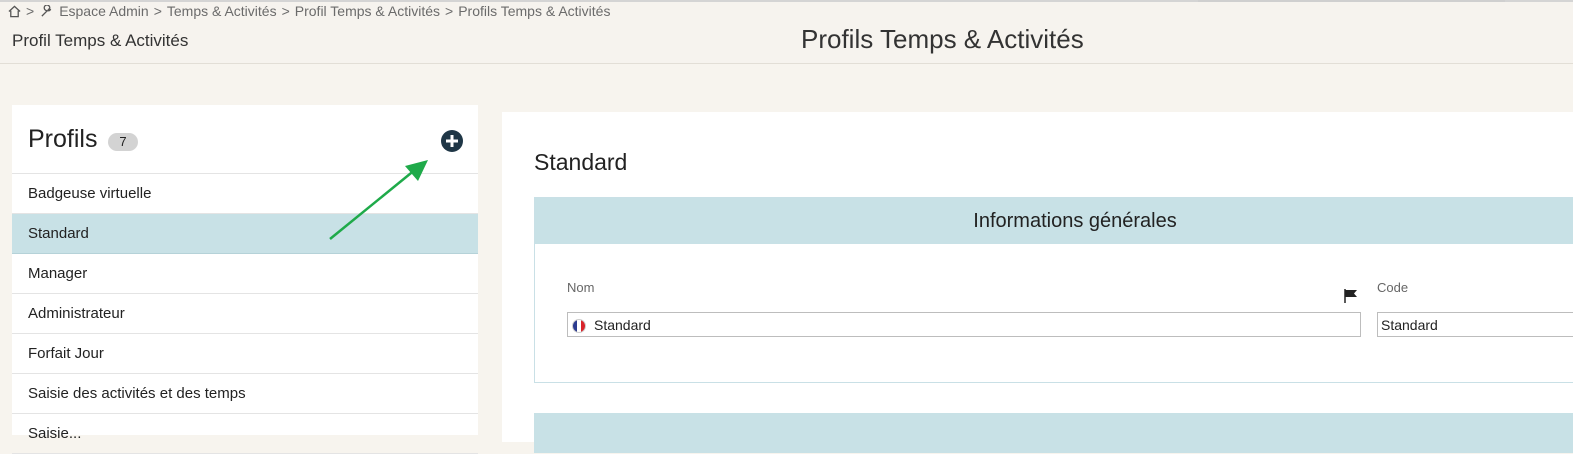 The width and height of the screenshot is (1573, 454). What do you see at coordinates (245, 234) in the screenshot?
I see `profile-item-standard: Standard` at bounding box center [245, 234].